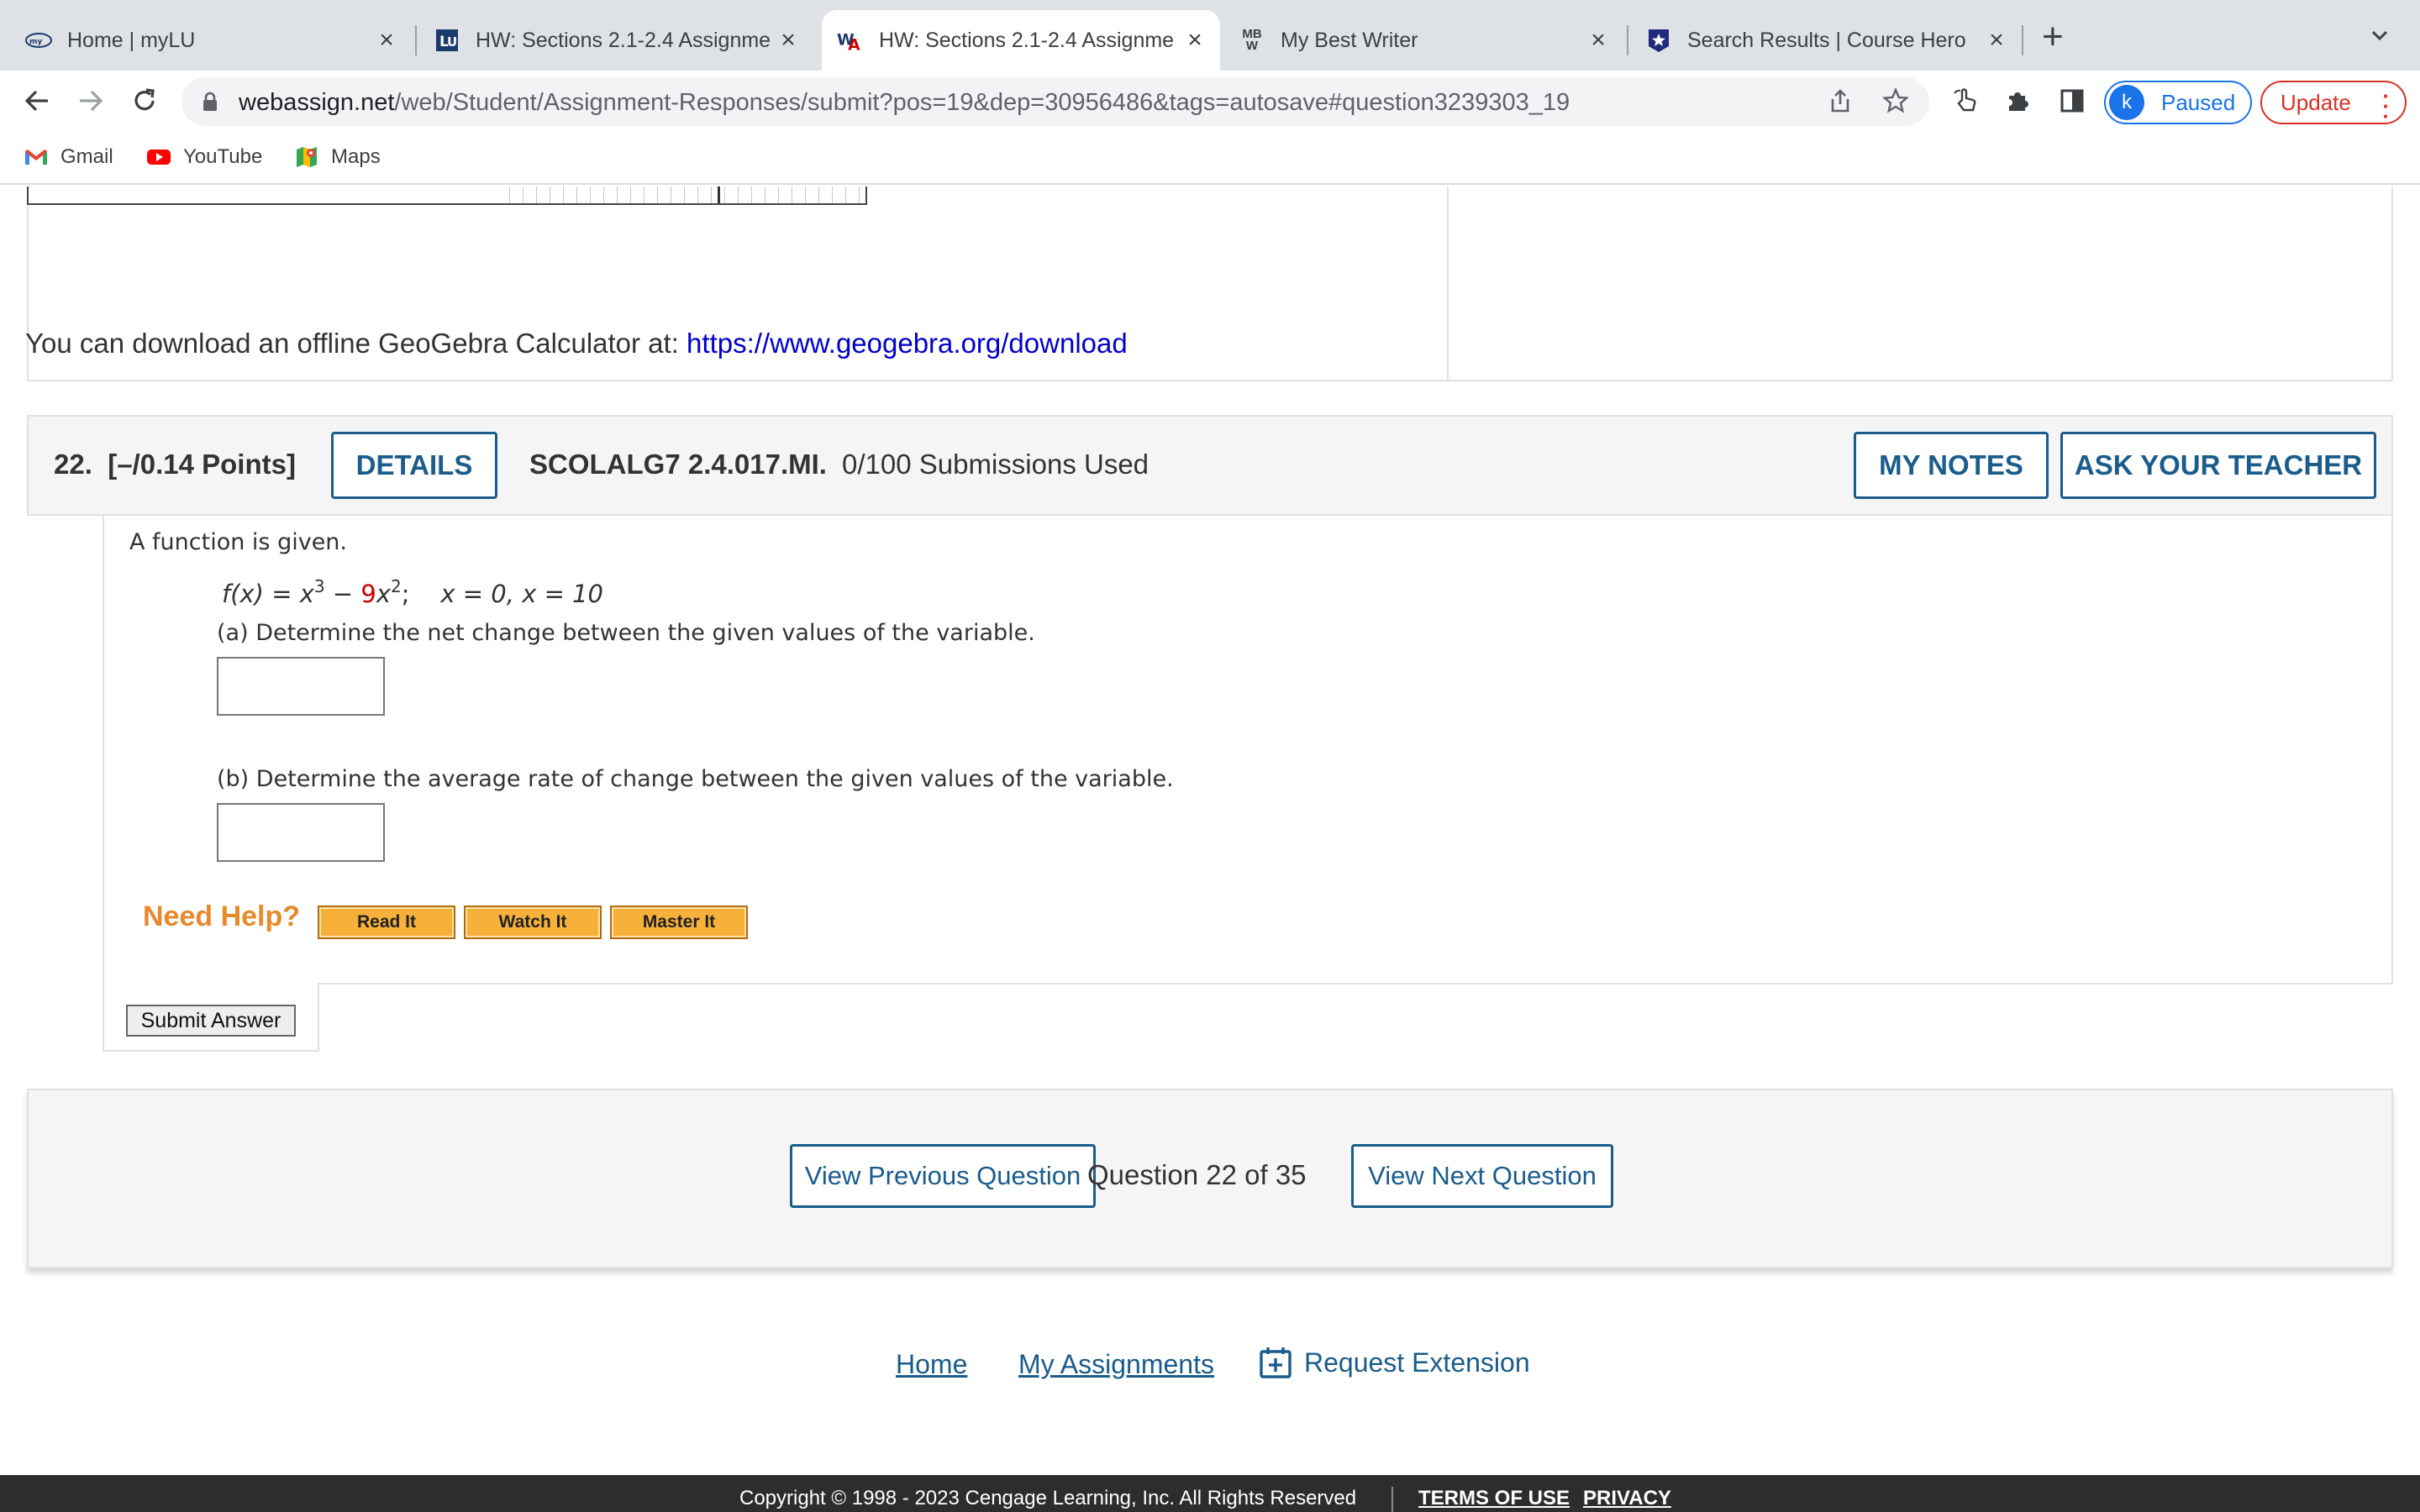 The width and height of the screenshot is (2420, 1512). What do you see at coordinates (211, 1021) in the screenshot?
I see `submit-answer-button: Submit Answer` at bounding box center [211, 1021].